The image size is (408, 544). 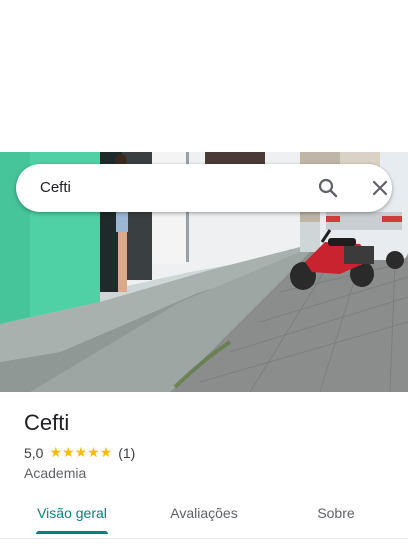 I want to click on tab-overview: Visão geral, so click(x=72, y=516).